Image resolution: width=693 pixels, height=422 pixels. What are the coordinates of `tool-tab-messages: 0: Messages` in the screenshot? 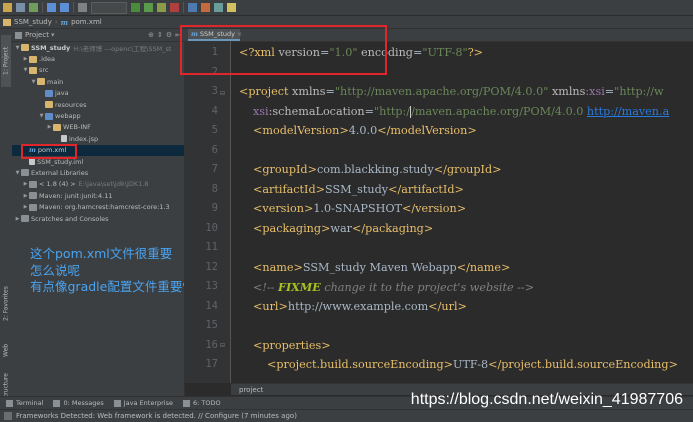 It's located at (78, 403).